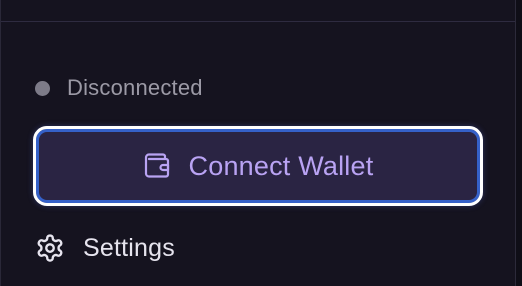 The height and width of the screenshot is (286, 522). I want to click on settings-label: Settings, so click(129, 247).